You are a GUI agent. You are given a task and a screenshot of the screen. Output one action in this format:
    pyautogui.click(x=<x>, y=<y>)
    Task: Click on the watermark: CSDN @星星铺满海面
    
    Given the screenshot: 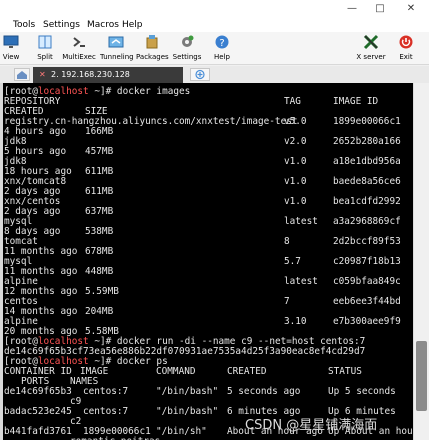 What is the action you would take?
    pyautogui.click(x=311, y=425)
    